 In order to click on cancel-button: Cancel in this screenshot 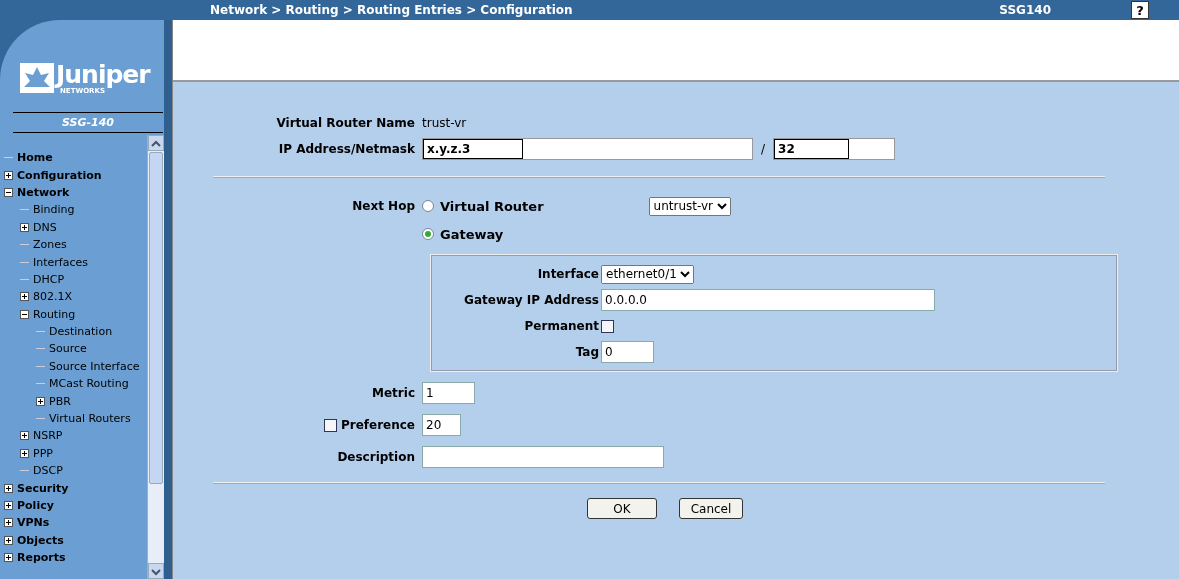, I will do `click(711, 508)`.